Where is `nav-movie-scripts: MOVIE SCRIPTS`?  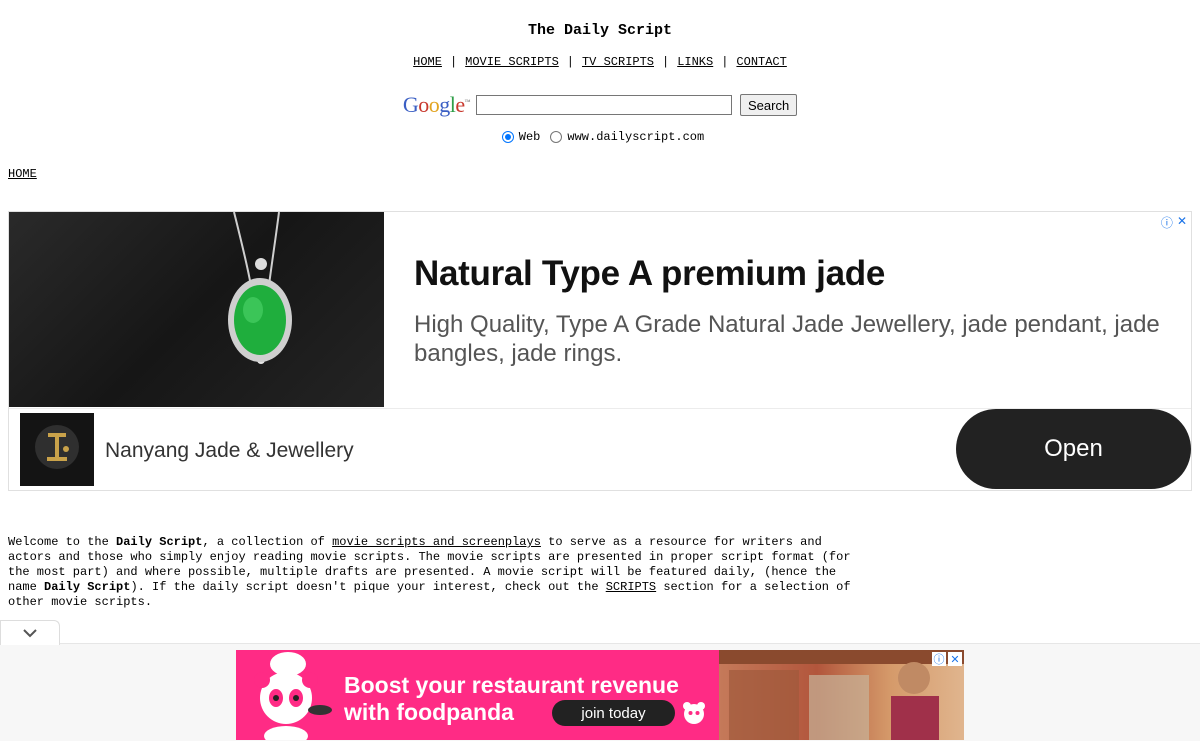 nav-movie-scripts: MOVIE SCRIPTS is located at coordinates (512, 62).